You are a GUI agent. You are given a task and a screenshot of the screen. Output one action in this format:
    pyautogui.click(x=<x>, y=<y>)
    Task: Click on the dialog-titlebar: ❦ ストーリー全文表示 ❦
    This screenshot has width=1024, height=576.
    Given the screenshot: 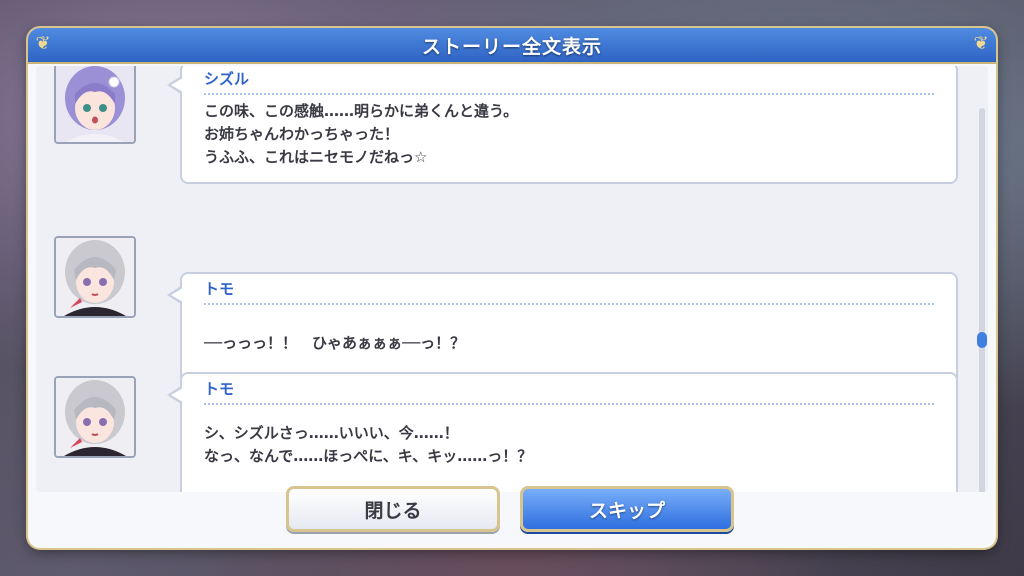 What is the action you would take?
    pyautogui.click(x=512, y=46)
    